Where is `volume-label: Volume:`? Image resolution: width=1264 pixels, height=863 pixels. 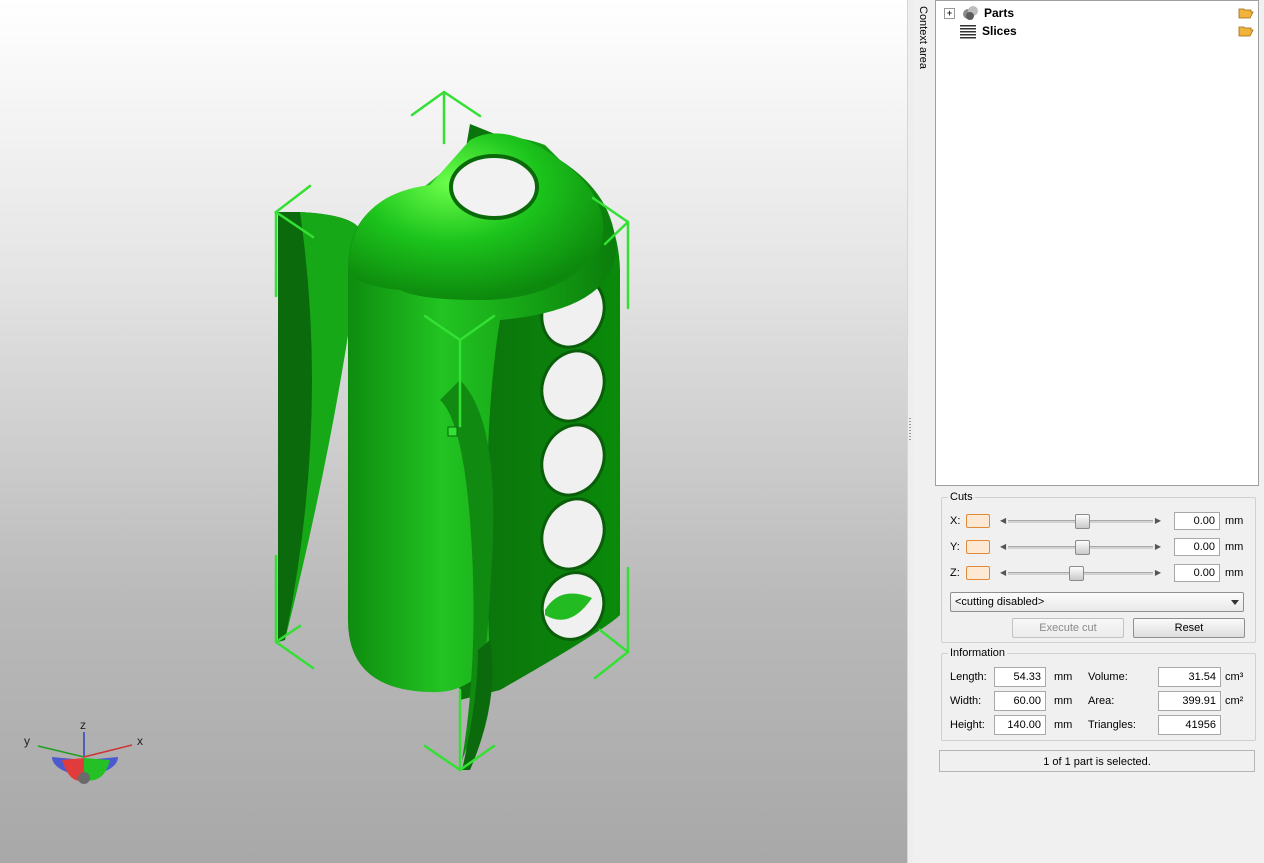 volume-label: Volume: is located at coordinates (1108, 677).